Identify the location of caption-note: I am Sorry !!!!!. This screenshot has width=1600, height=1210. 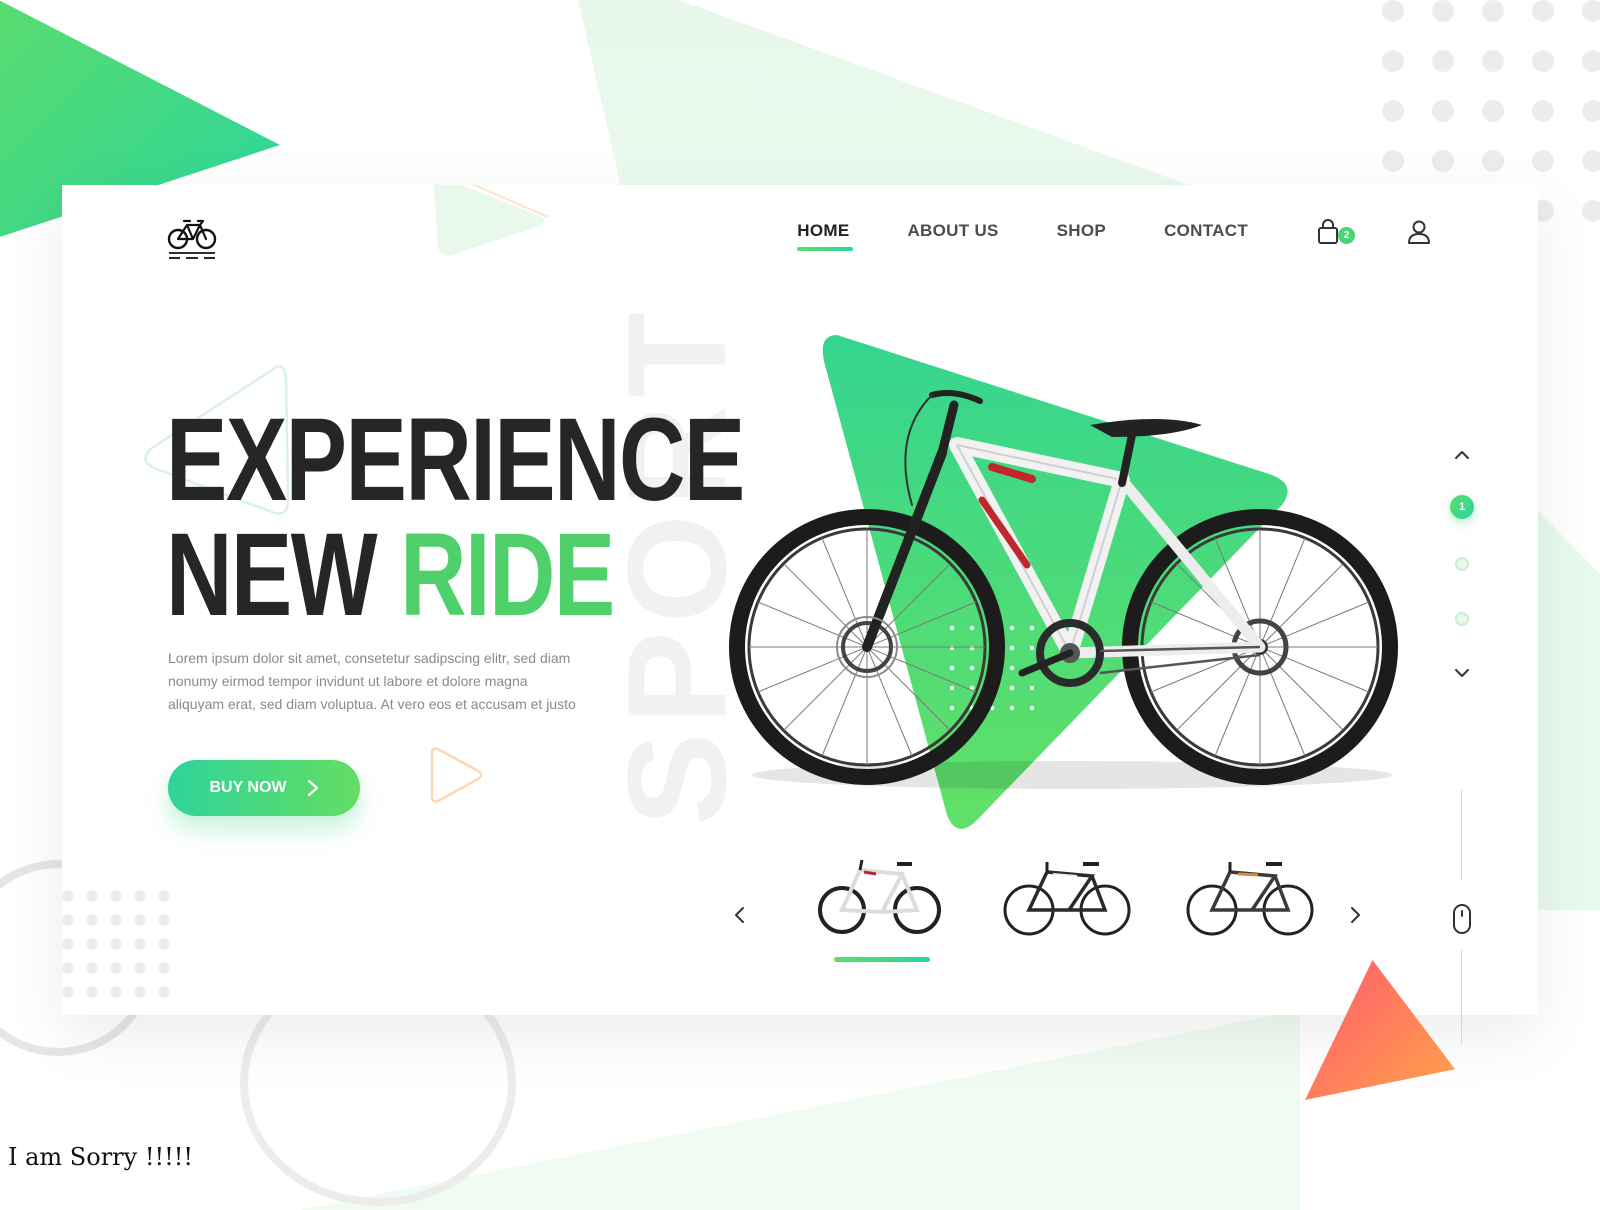
(101, 1157).